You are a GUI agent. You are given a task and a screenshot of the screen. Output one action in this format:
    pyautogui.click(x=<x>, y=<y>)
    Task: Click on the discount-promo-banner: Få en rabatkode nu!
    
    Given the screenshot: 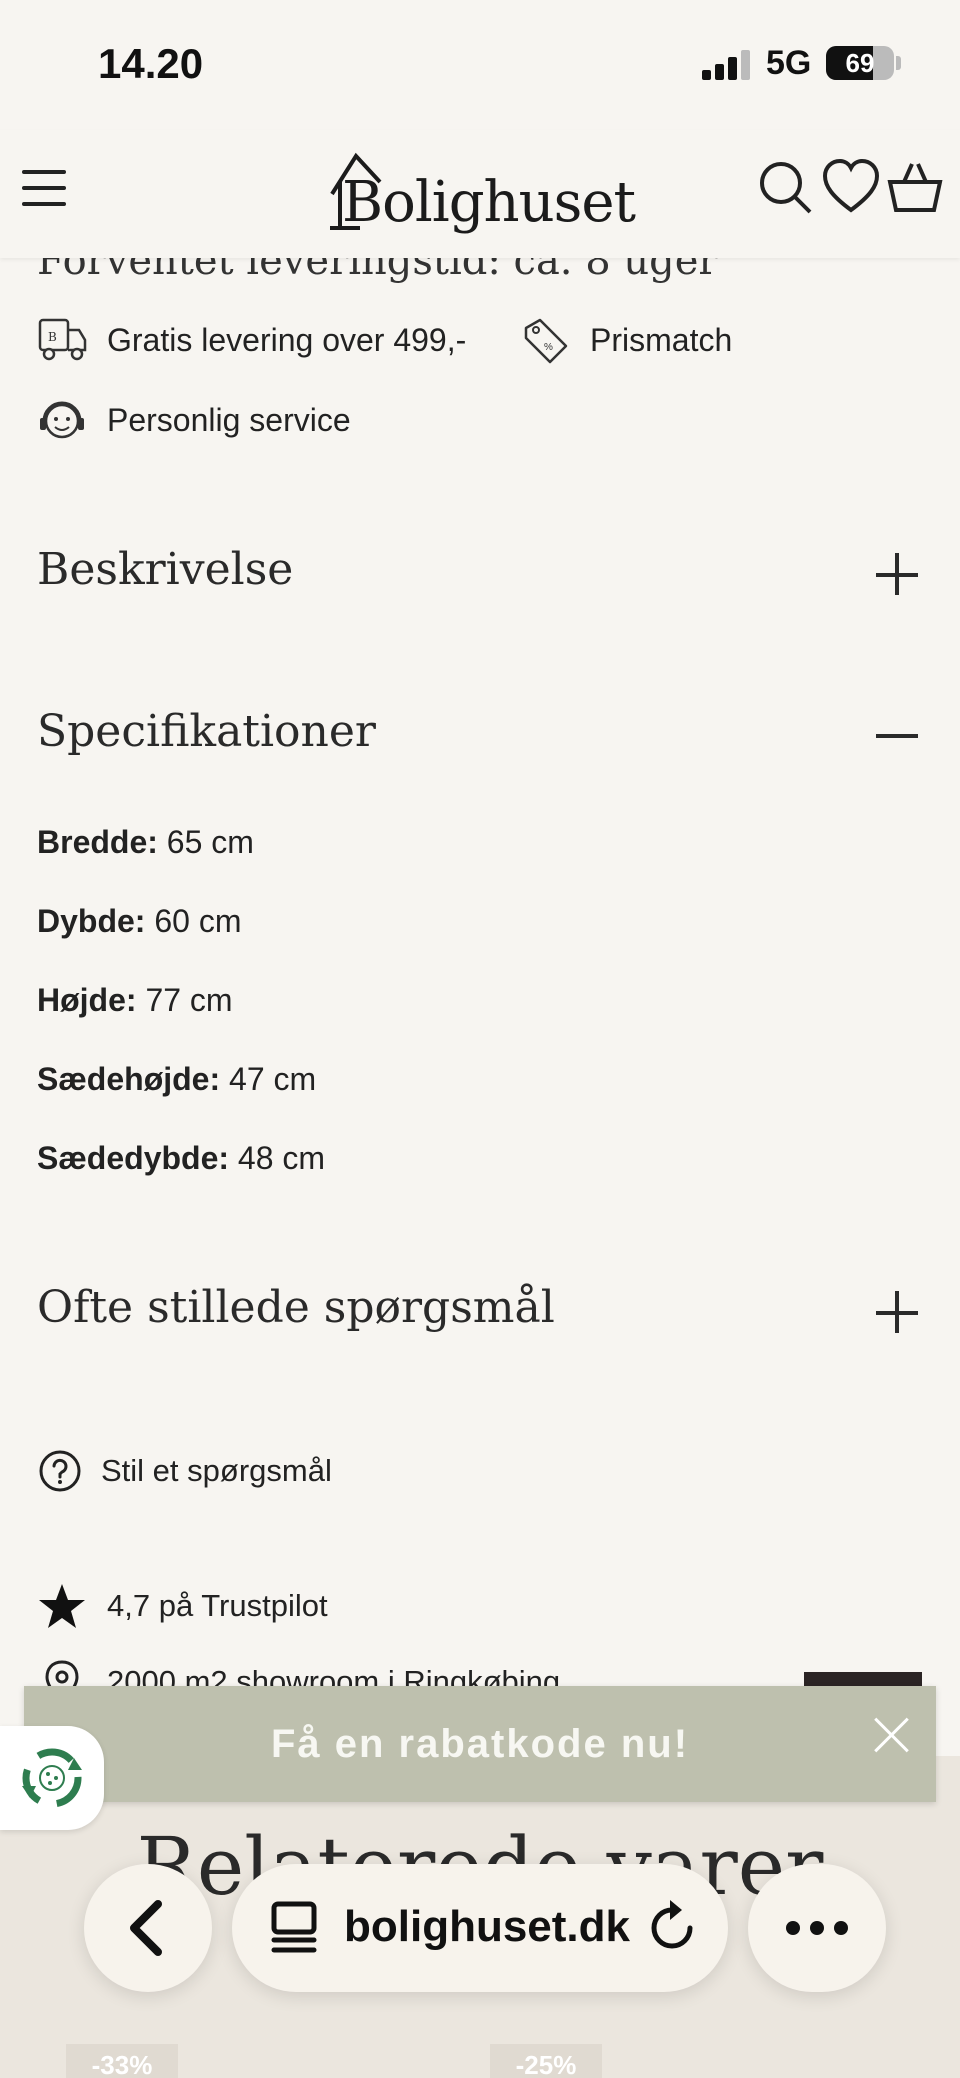 What is the action you would take?
    pyautogui.click(x=480, y=1744)
    